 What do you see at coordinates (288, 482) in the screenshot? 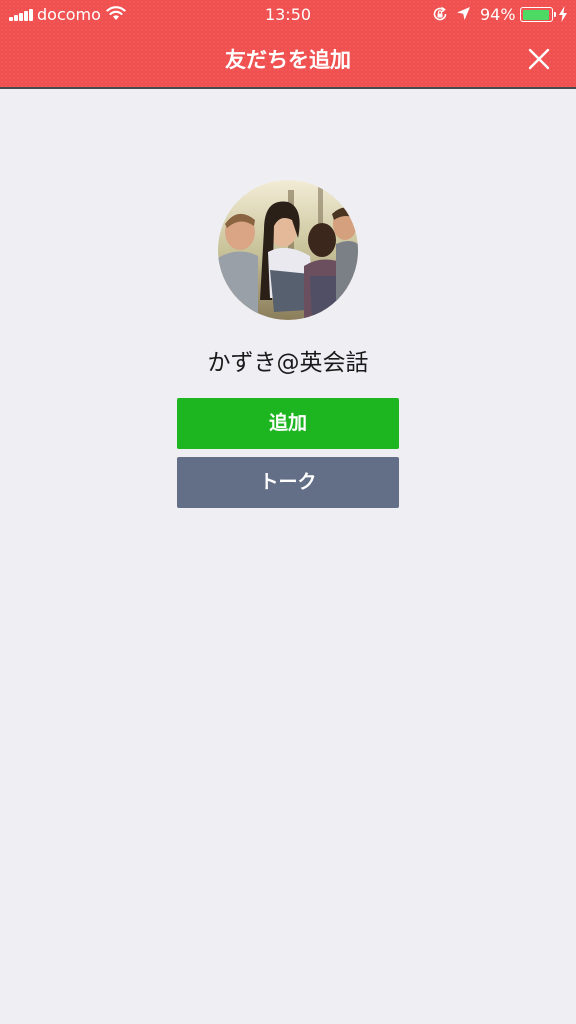
I see `talk-button: トーク` at bounding box center [288, 482].